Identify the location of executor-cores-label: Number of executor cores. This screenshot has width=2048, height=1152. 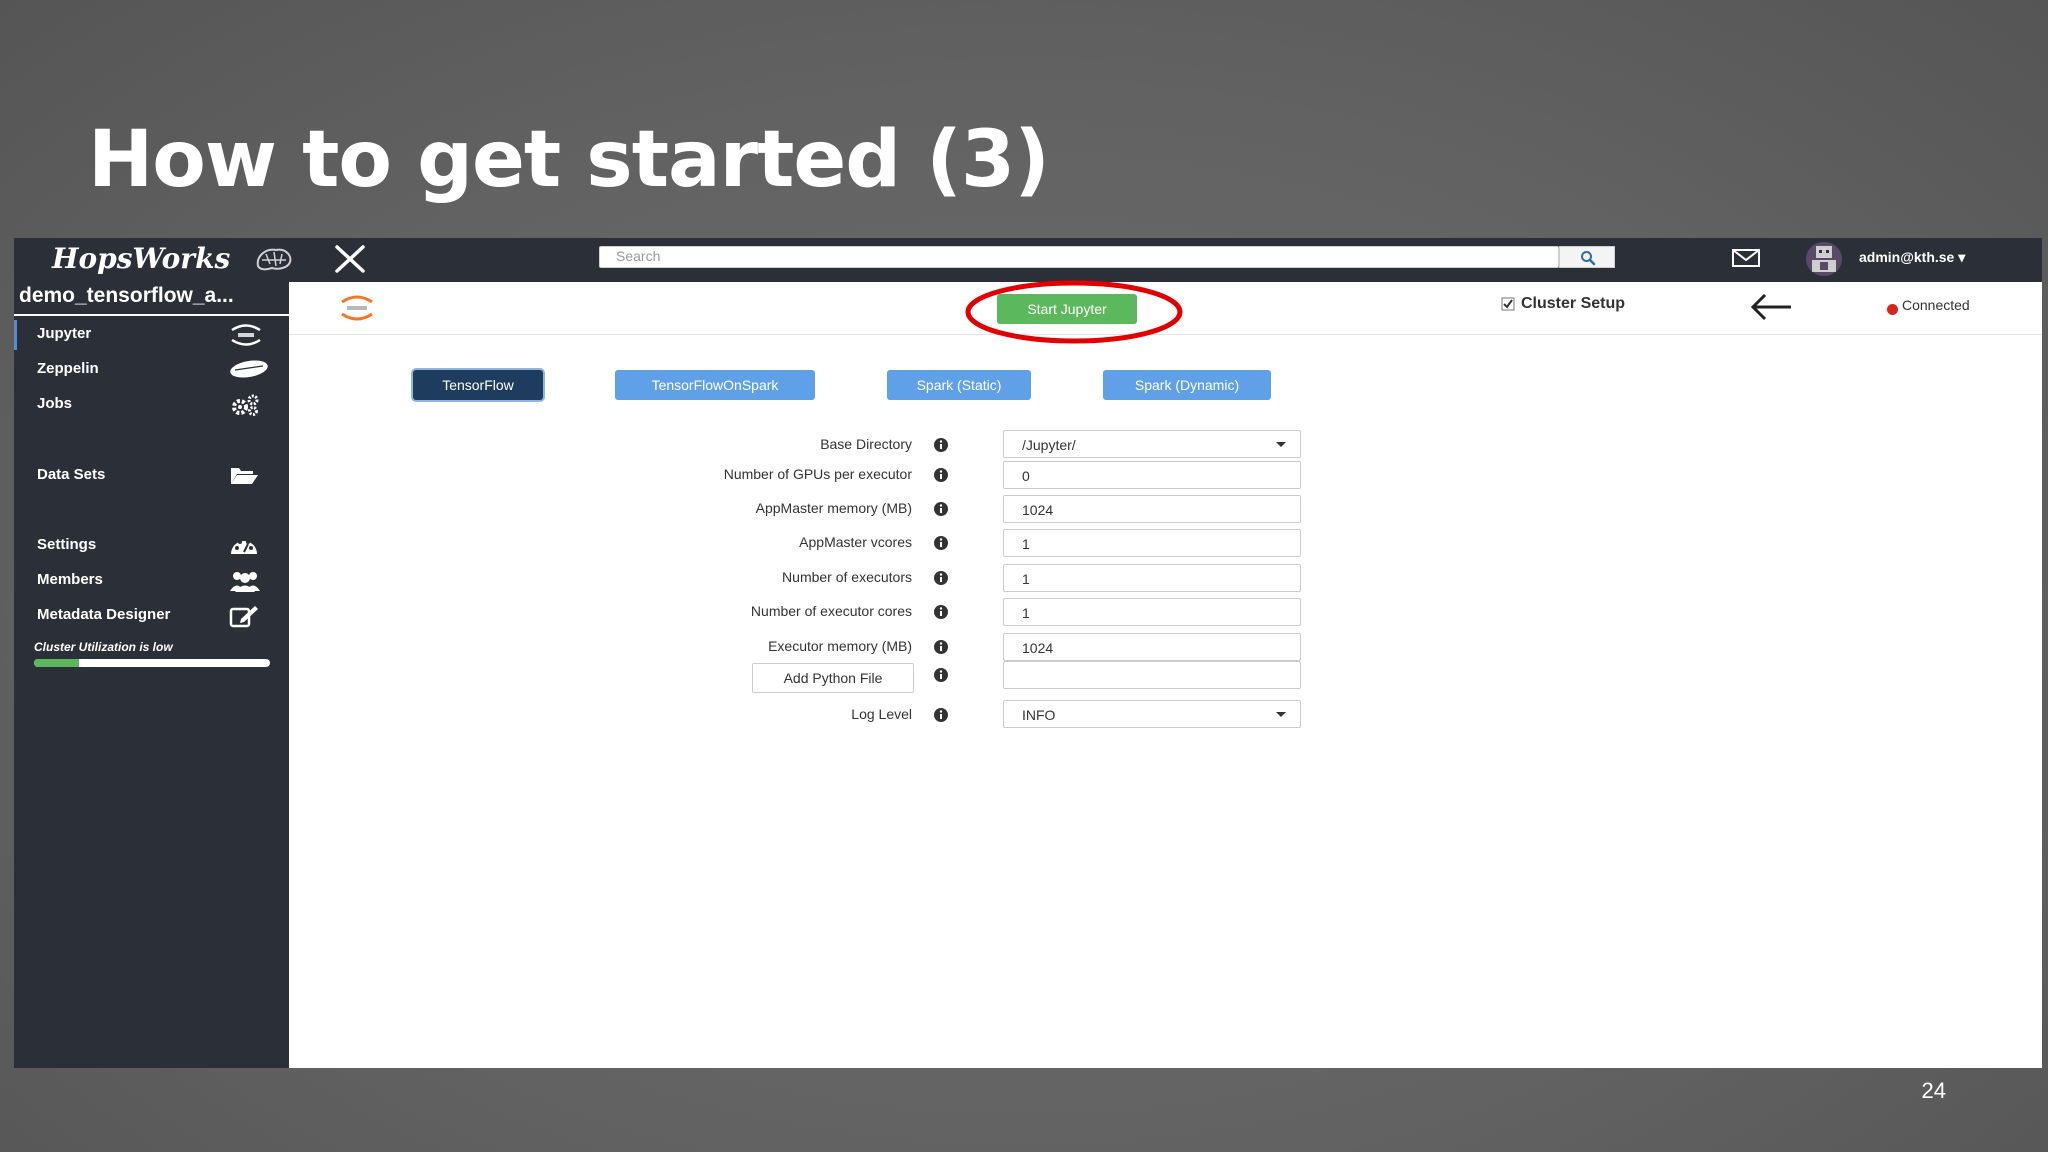
(831, 611).